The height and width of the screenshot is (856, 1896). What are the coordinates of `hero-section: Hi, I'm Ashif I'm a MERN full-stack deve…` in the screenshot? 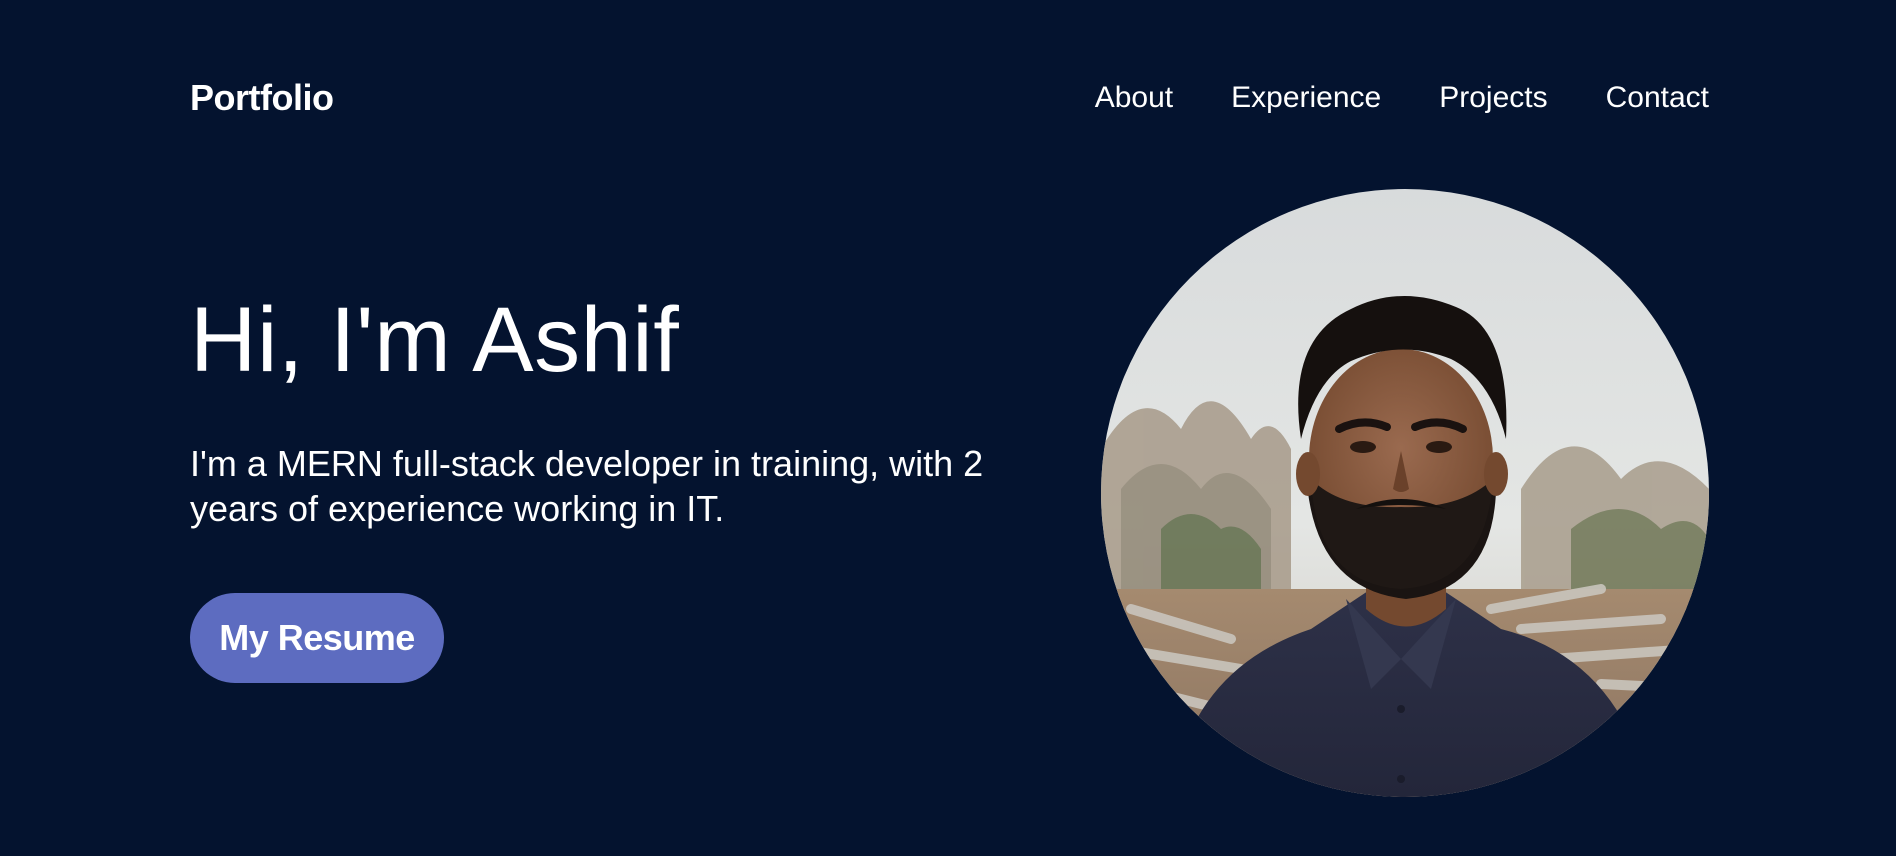 It's located at (620, 410).